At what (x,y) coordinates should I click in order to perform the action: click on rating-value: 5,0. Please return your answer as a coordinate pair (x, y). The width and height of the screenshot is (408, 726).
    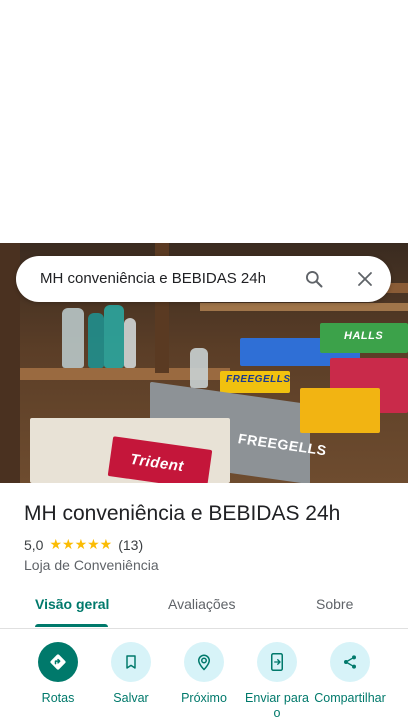
    Looking at the image, I should click on (34, 544).